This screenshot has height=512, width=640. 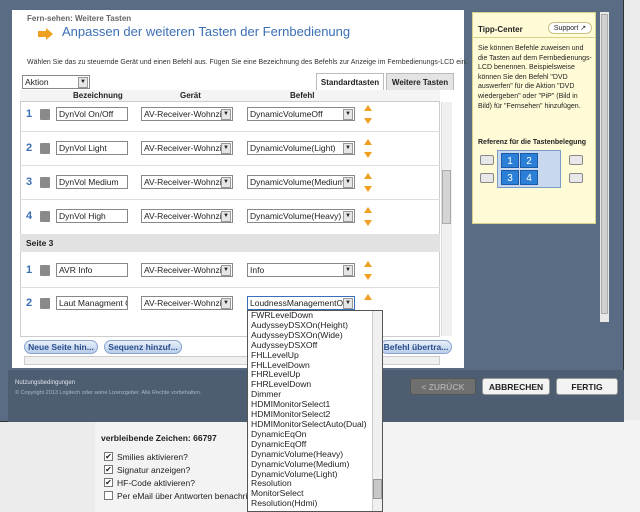 What do you see at coordinates (56, 82) in the screenshot?
I see `action-select: Aktion ▼` at bounding box center [56, 82].